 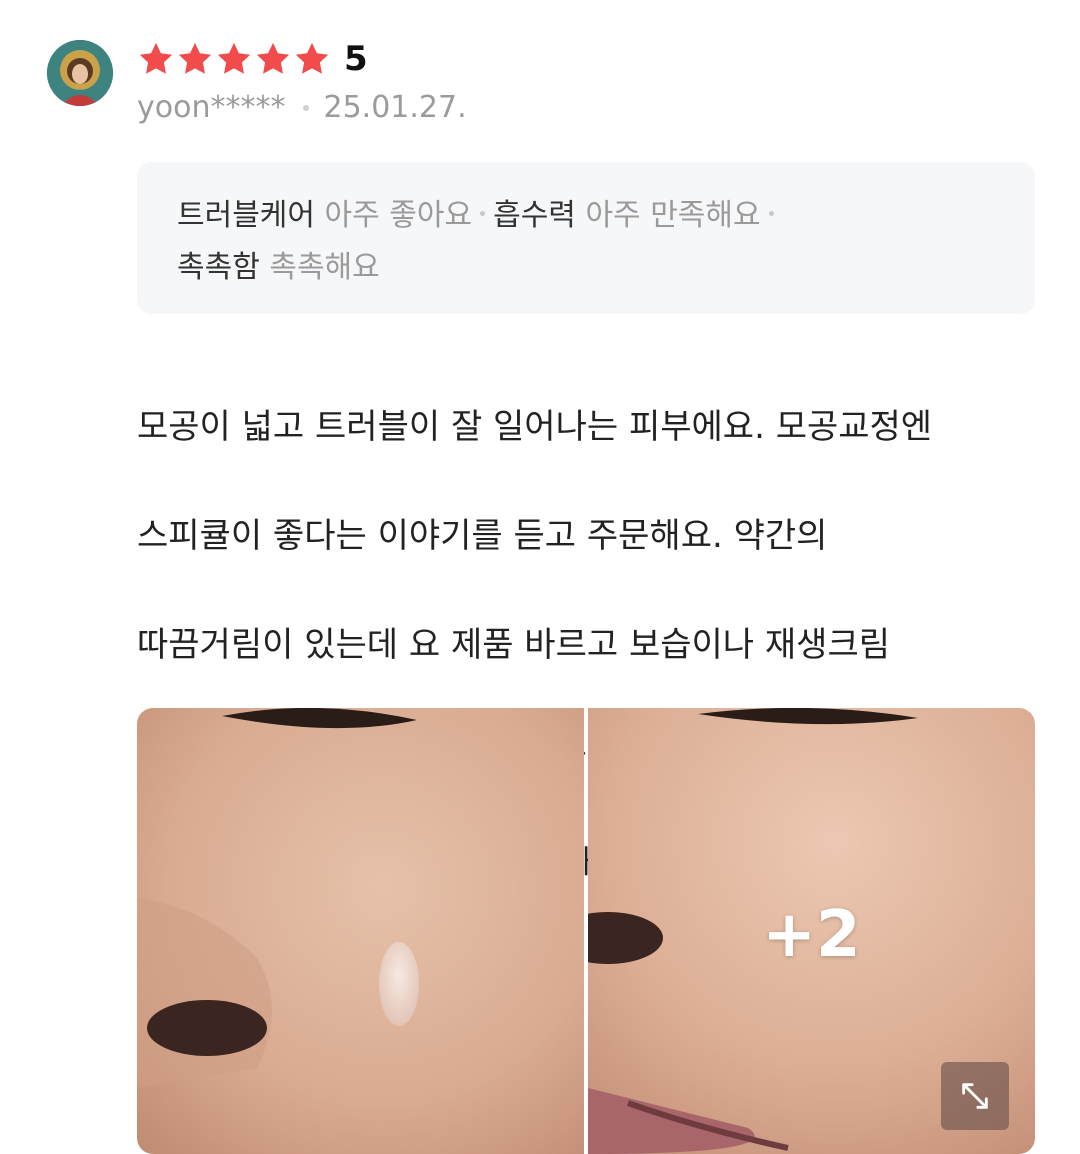 I want to click on survey-value: 아주 좋아요, so click(x=398, y=215).